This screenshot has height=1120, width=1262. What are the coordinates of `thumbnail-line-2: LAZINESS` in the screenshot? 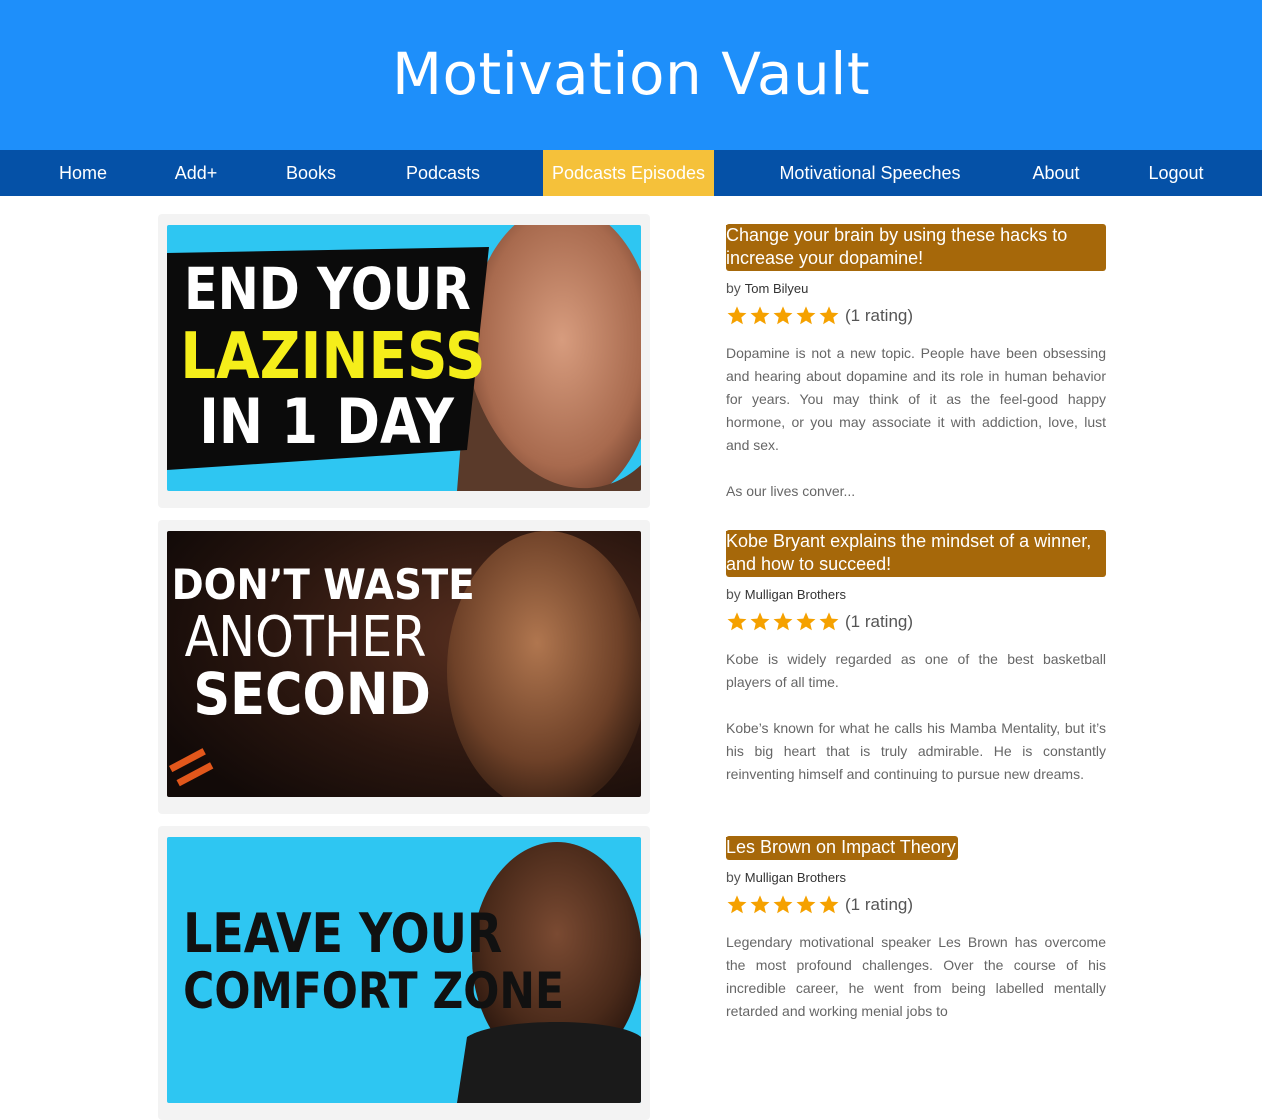 It's located at (332, 357).